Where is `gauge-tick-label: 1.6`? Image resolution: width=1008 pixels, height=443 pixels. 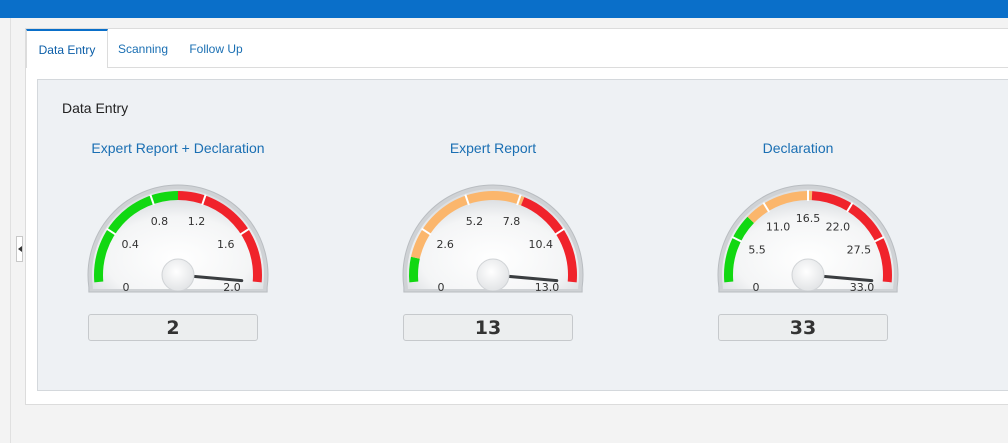
gauge-tick-label: 1.6 is located at coordinates (226, 244).